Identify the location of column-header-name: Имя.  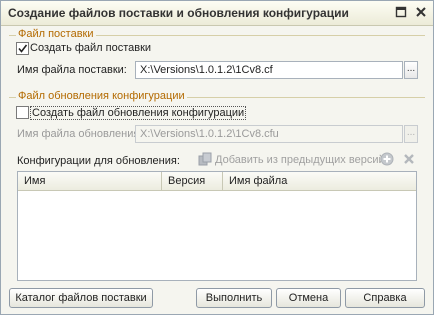
(90, 181).